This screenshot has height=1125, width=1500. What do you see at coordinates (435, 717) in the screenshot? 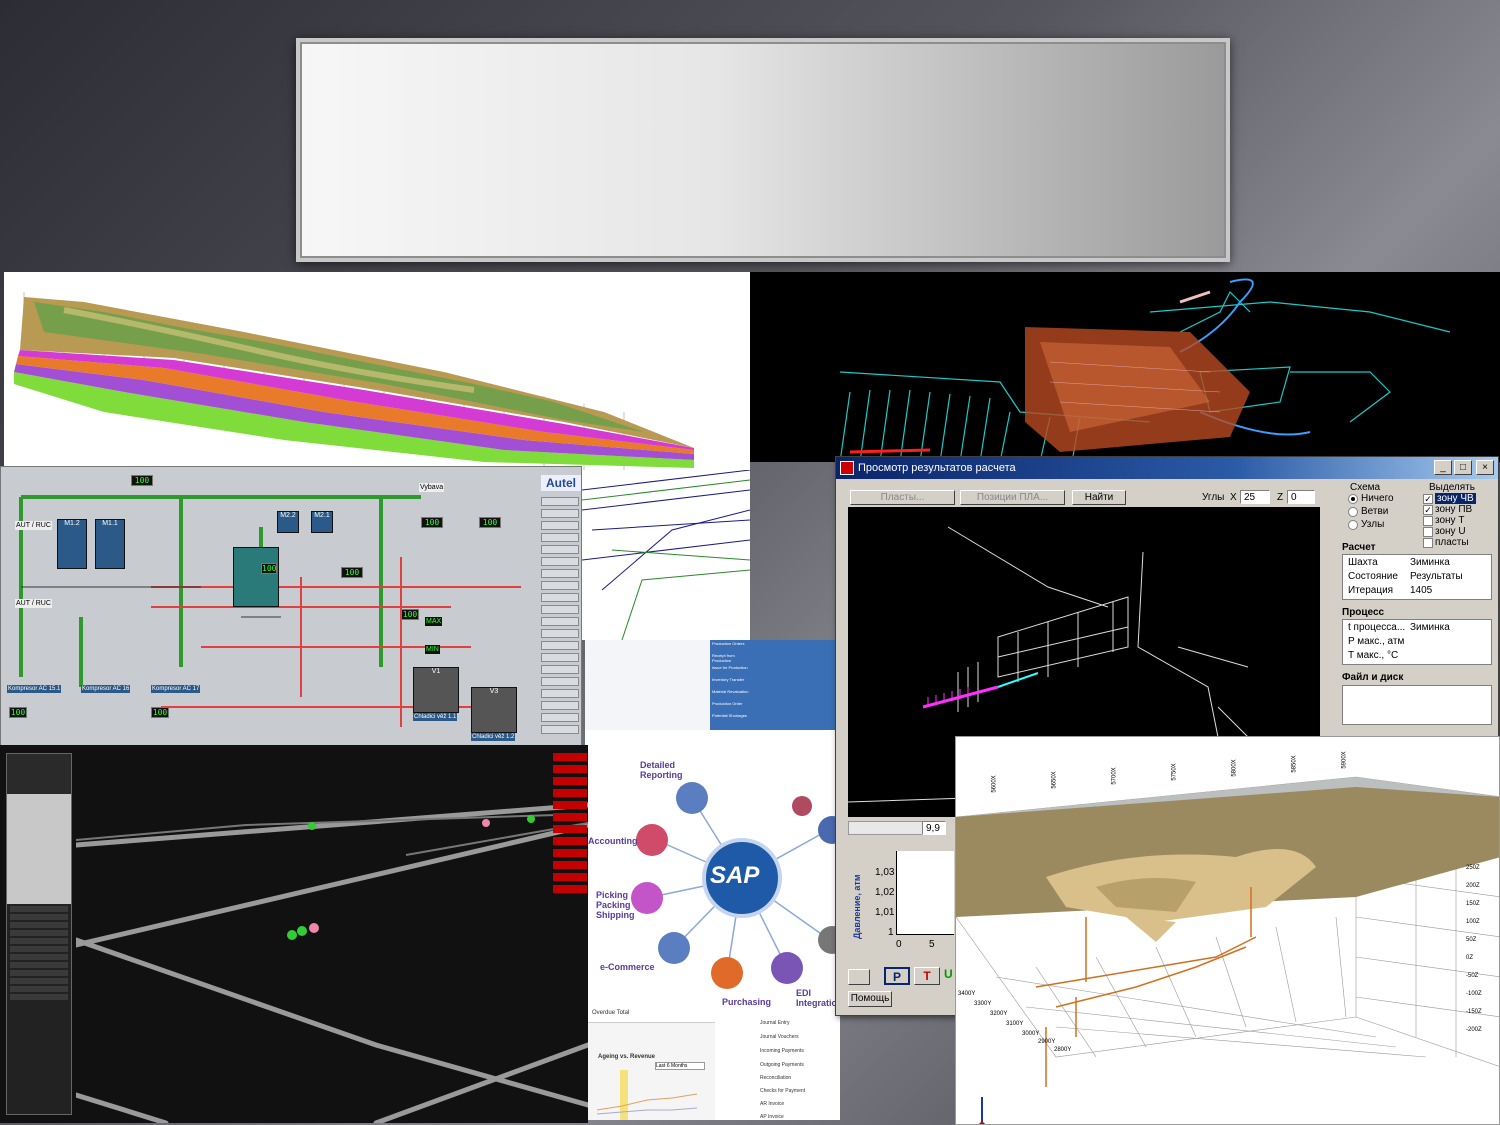
I see `panel-label: Chladici věž 1.1` at bounding box center [435, 717].